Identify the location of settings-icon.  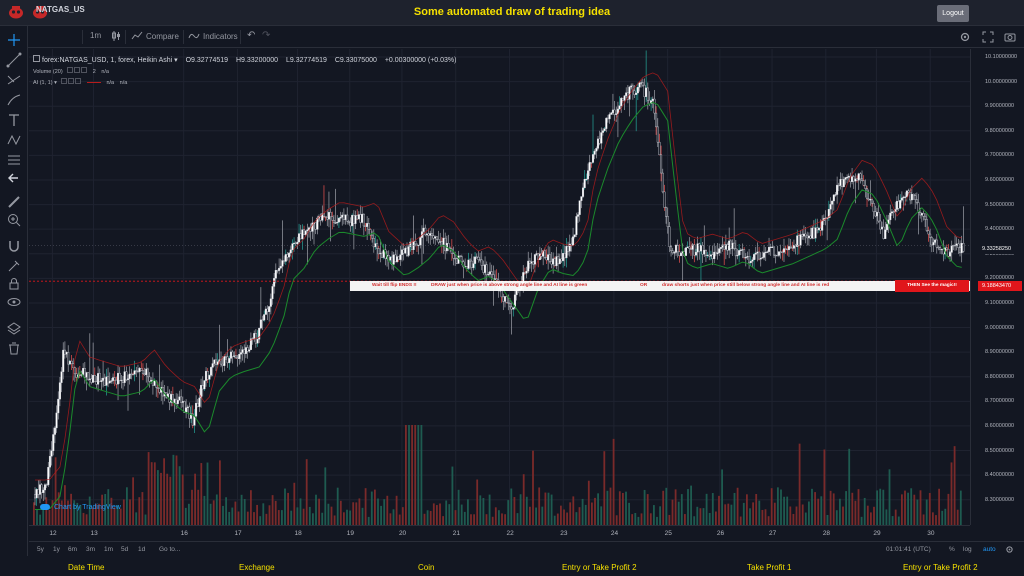
(965, 37).